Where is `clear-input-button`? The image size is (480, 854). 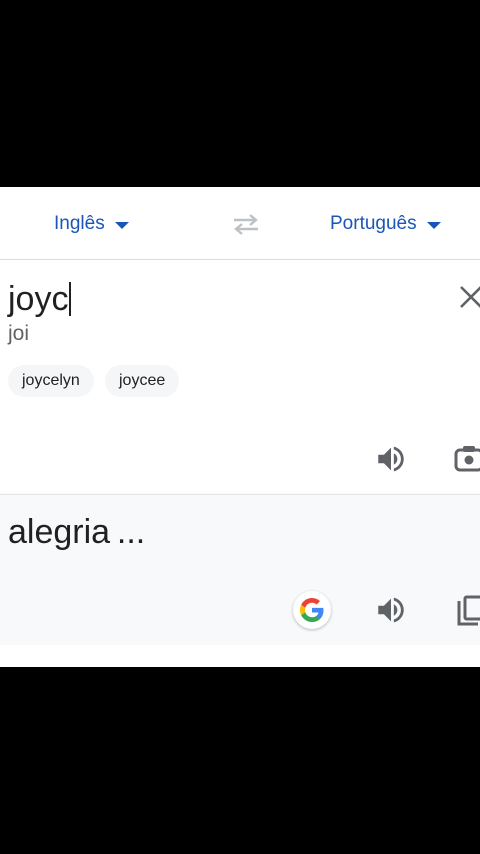 clear-input-button is located at coordinates (469, 297).